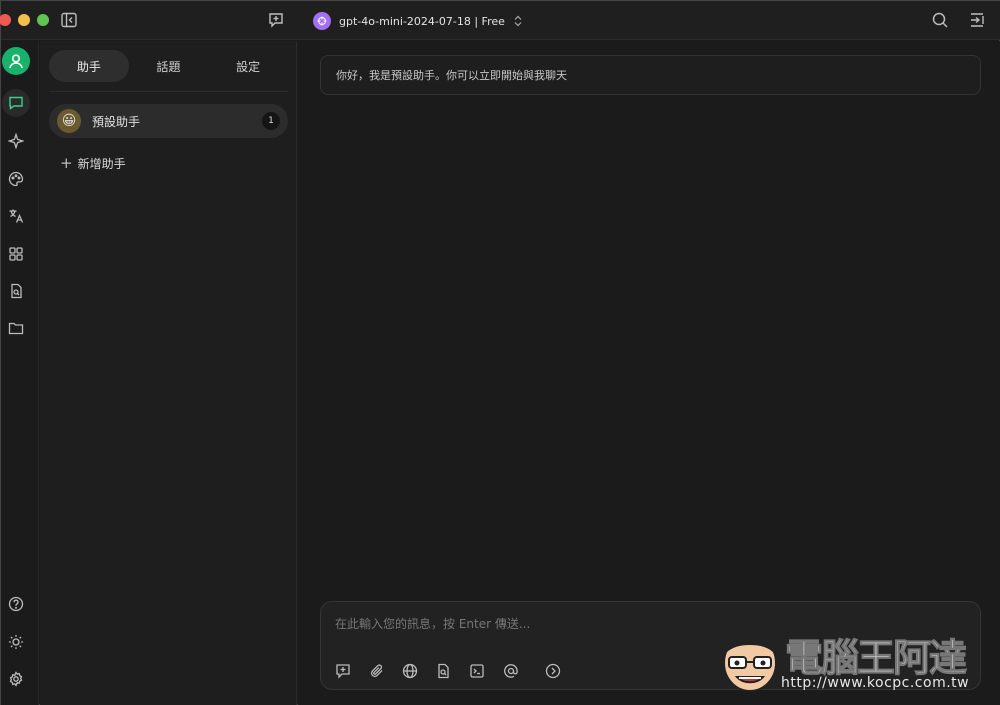  Describe the element at coordinates (66, 162) in the screenshot. I see `plus-icon: +` at that location.